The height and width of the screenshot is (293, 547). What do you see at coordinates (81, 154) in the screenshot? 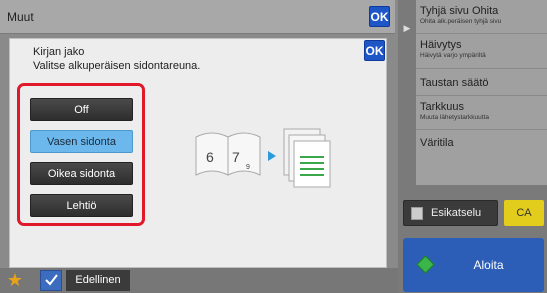
I see `binding-options-group: Off Vasen sidonta Oikea sidonta Lehtiö` at bounding box center [81, 154].